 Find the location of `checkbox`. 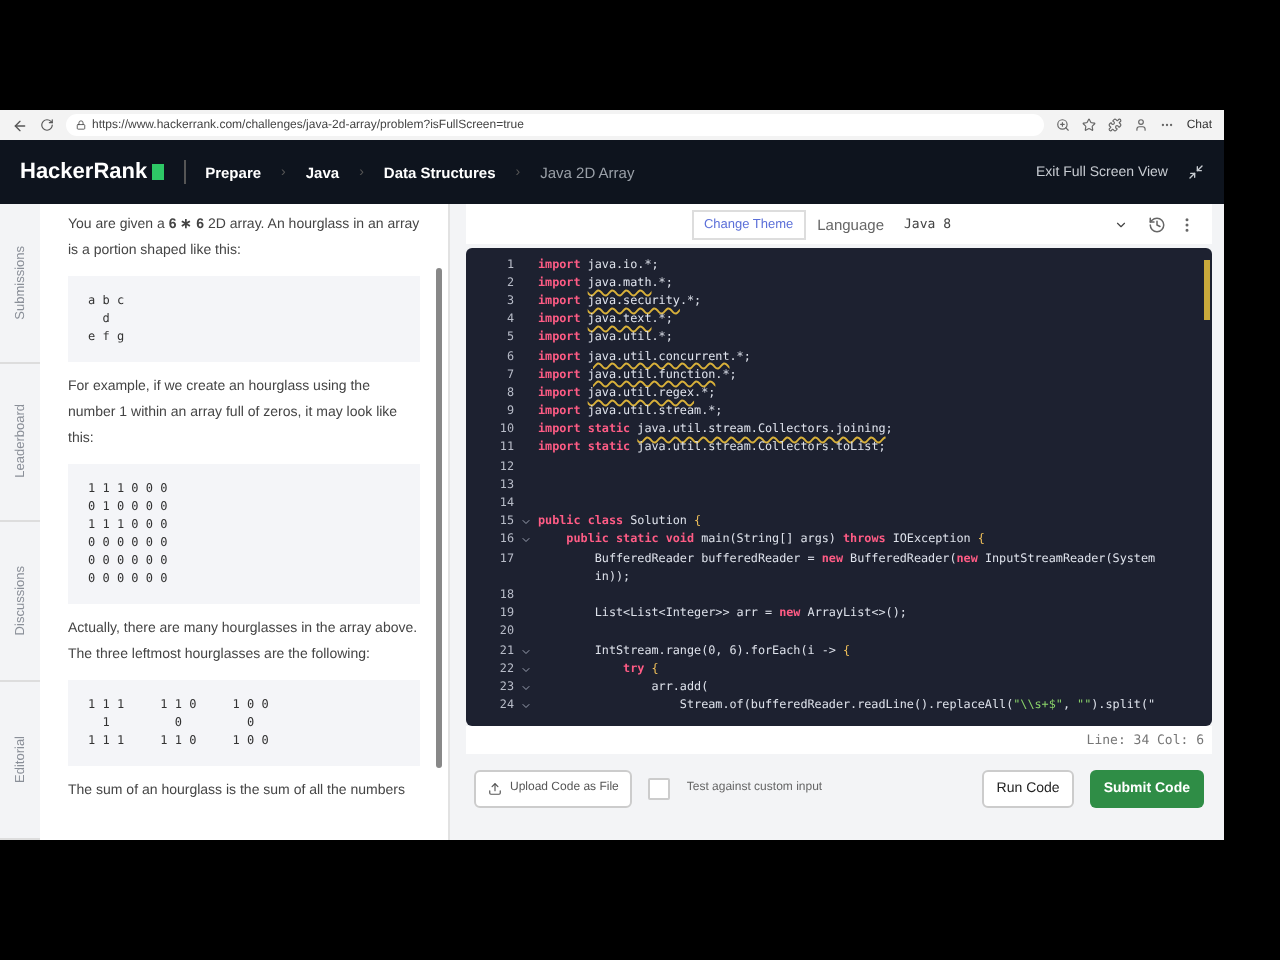

checkbox is located at coordinates (659, 788).